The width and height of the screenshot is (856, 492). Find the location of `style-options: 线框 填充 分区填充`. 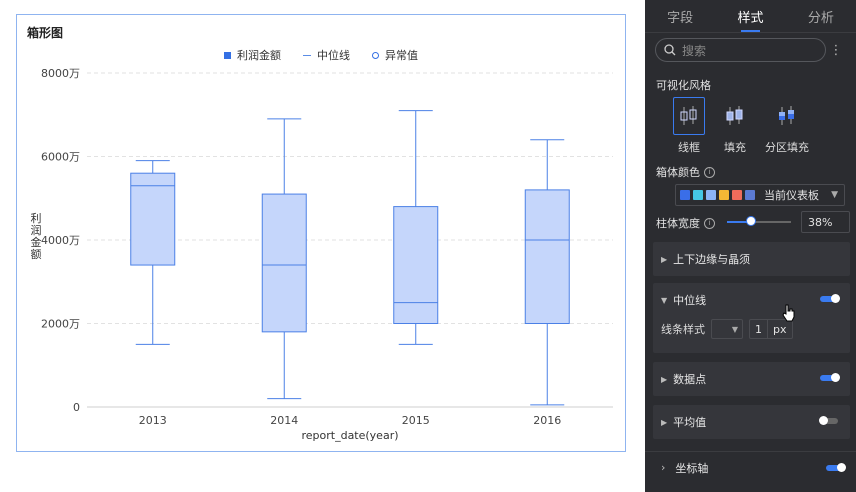

style-options: 线框 填充 分区填充 is located at coordinates (741, 126).